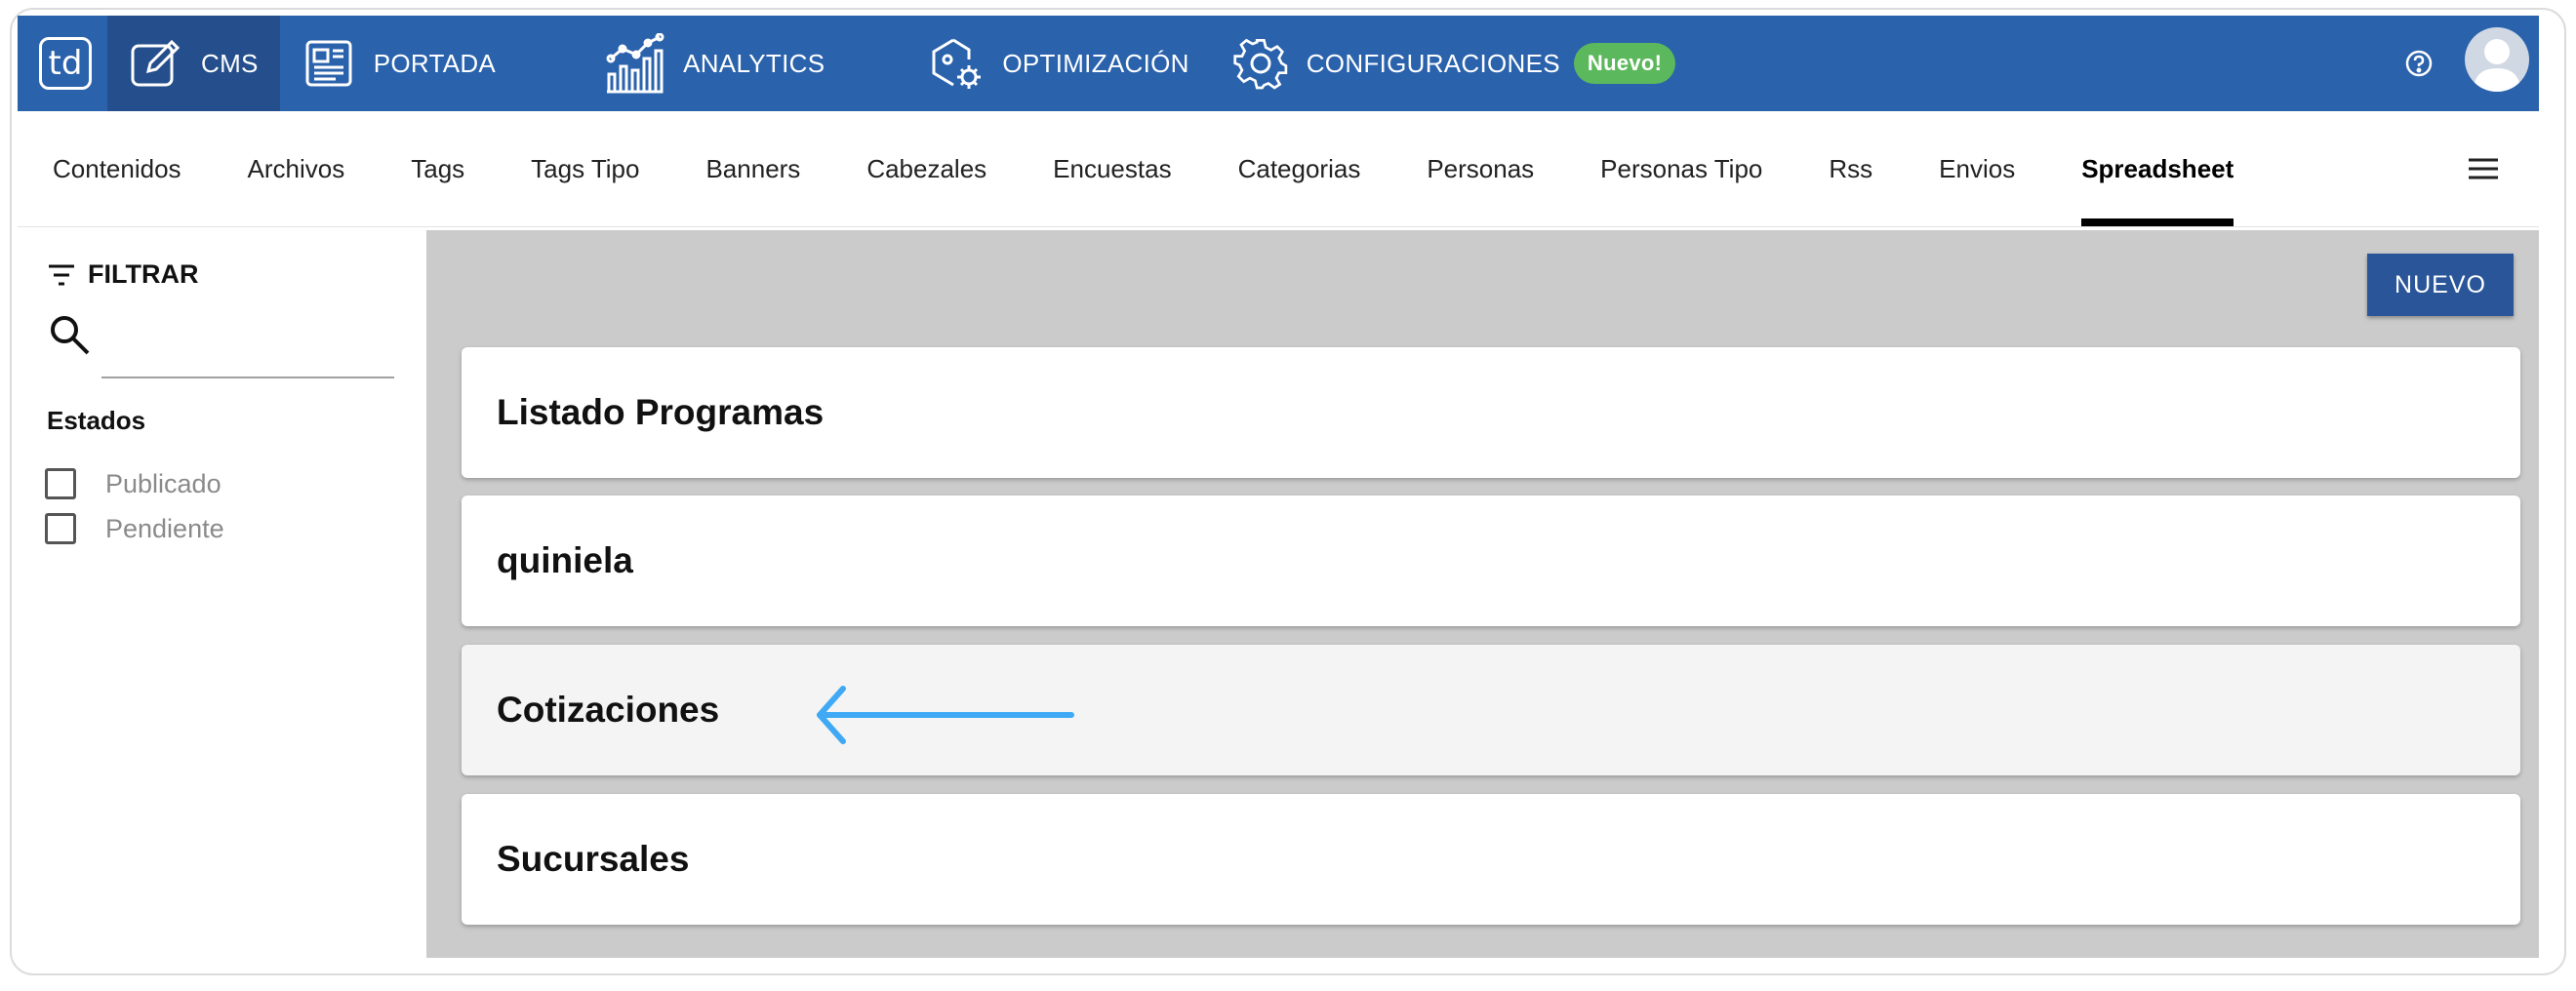  Describe the element at coordinates (61, 274) in the screenshot. I see `filter-icon` at that location.